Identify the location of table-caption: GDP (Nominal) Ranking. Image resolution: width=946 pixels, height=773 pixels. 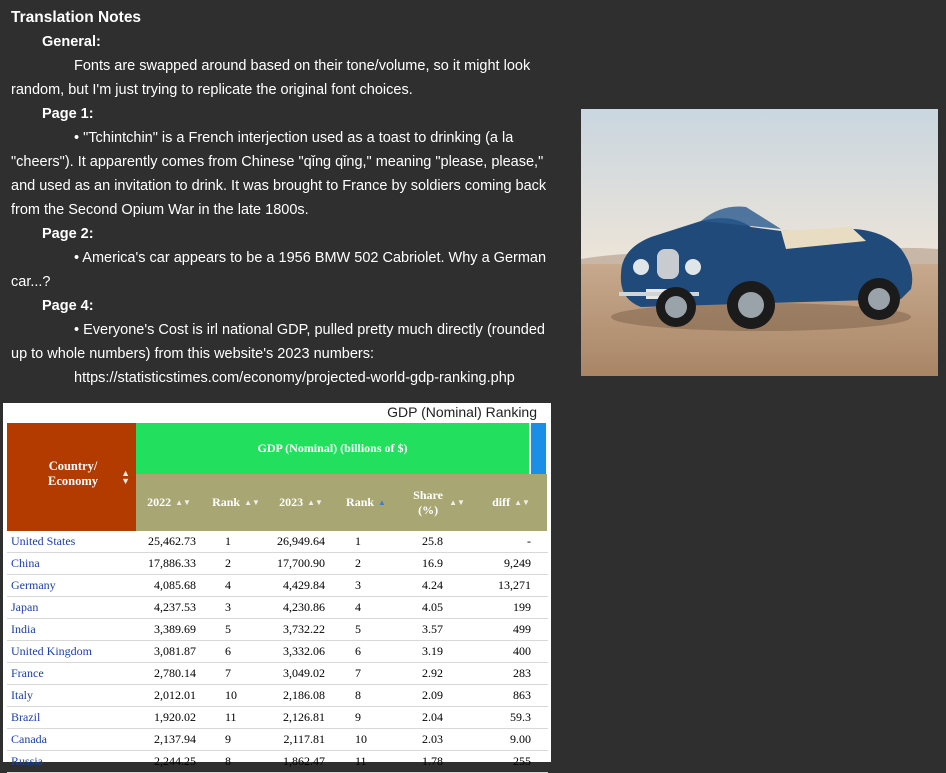
(462, 412).